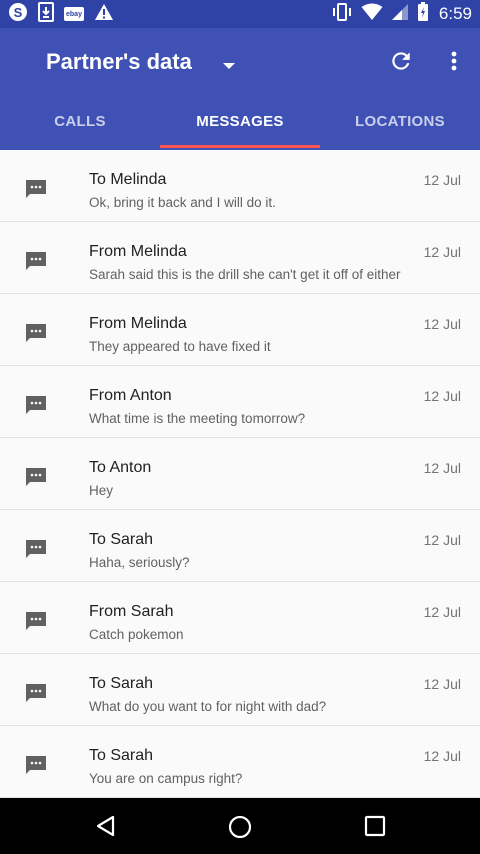  What do you see at coordinates (240, 546) in the screenshot?
I see `message-row: To Sarah 12 Jul Haha, seriously?` at bounding box center [240, 546].